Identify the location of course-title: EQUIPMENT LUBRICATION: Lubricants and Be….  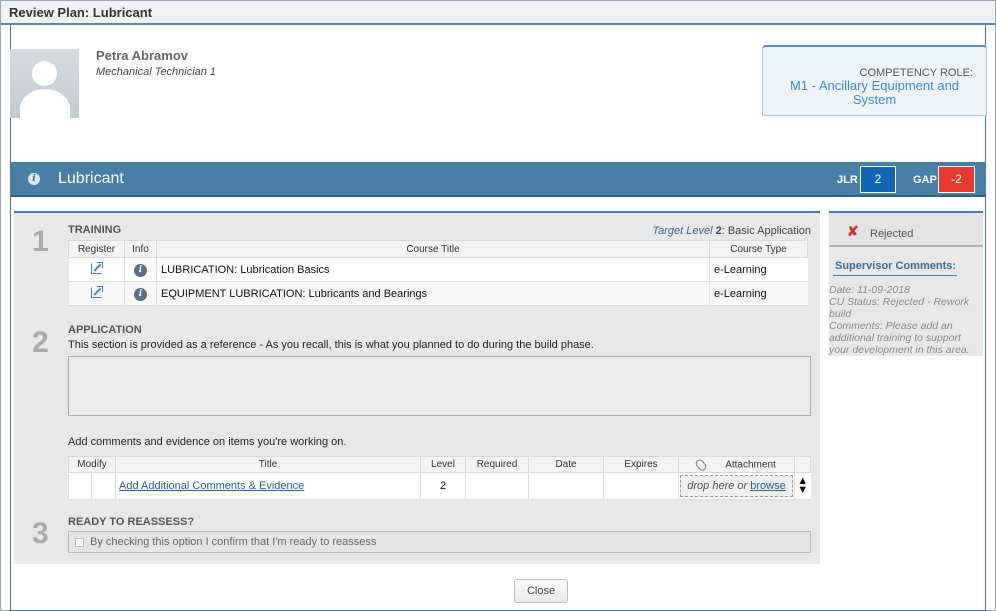
(433, 293).